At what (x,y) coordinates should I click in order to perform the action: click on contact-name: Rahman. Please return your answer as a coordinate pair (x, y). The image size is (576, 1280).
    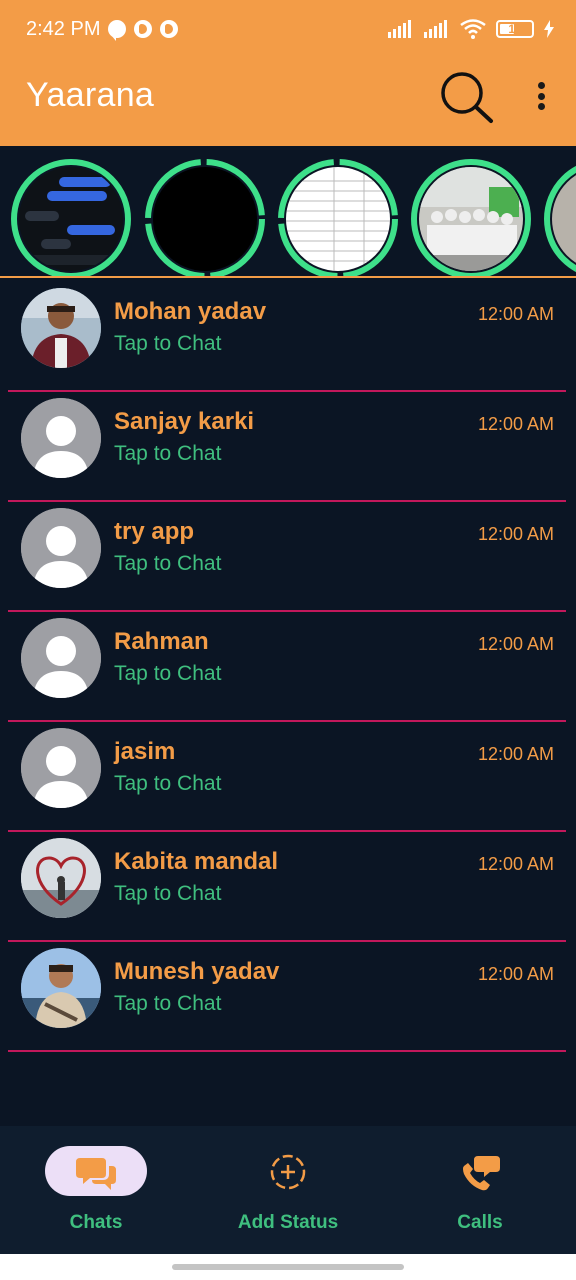
    Looking at the image, I should click on (161, 641).